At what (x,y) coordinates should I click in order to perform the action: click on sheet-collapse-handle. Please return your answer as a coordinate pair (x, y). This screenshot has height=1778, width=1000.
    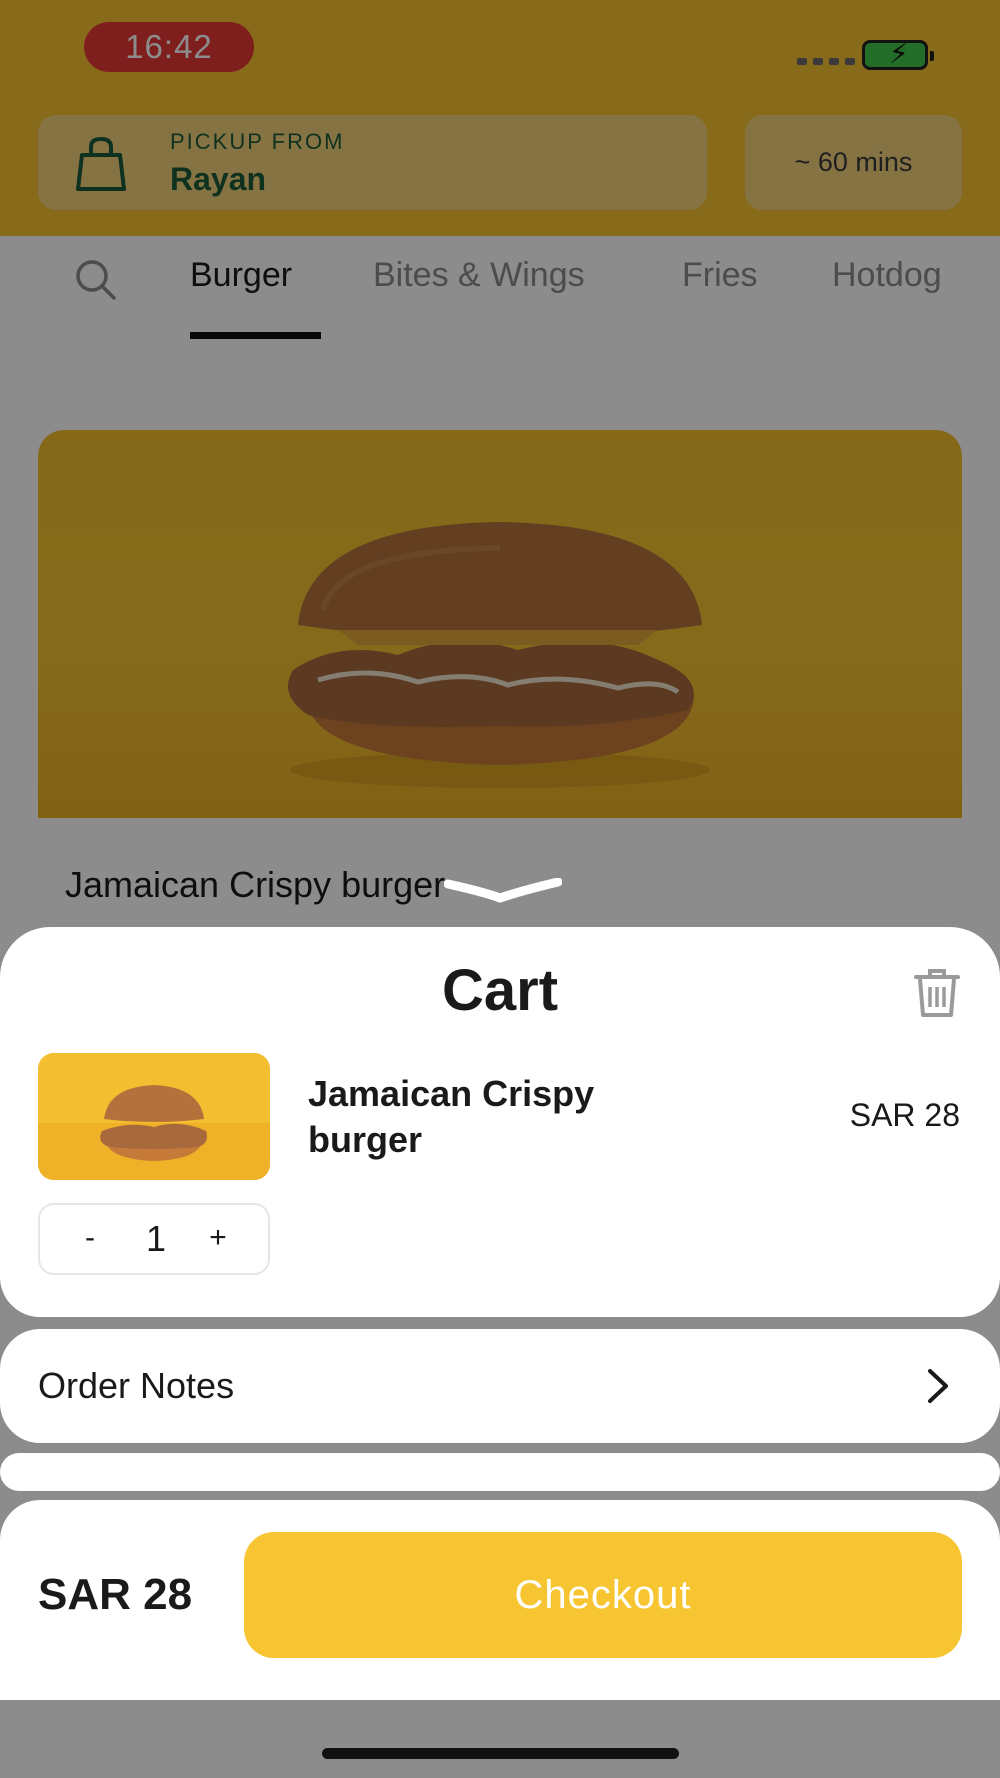
    Looking at the image, I should click on (503, 891).